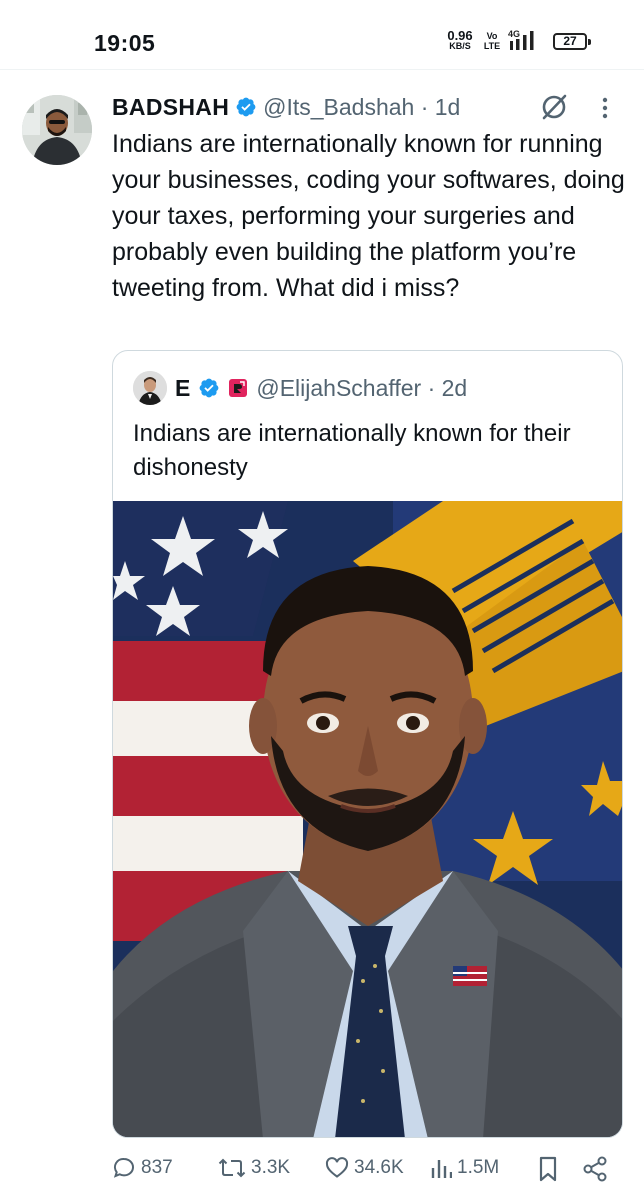 The image size is (644, 1200). I want to click on repost-count: 3.3K, so click(271, 1167).